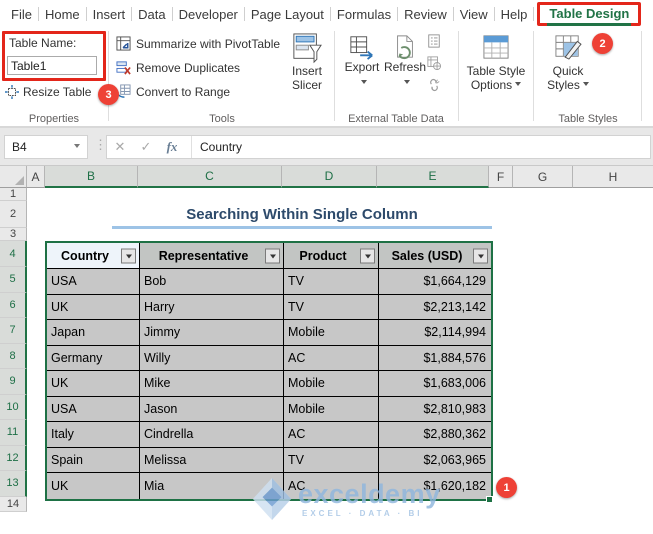 The image size is (653, 534). What do you see at coordinates (474, 14) in the screenshot?
I see `menu-tab-view: View` at bounding box center [474, 14].